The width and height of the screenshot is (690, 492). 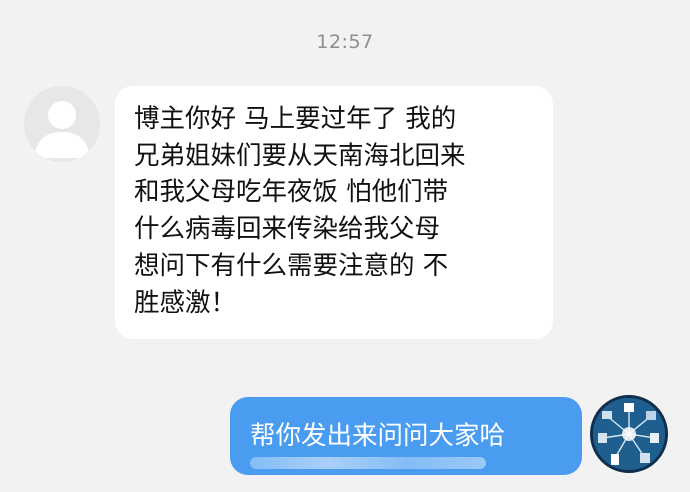 I want to click on outgoing-message-text: 帮你发出来问问大家哈, so click(x=378, y=436).